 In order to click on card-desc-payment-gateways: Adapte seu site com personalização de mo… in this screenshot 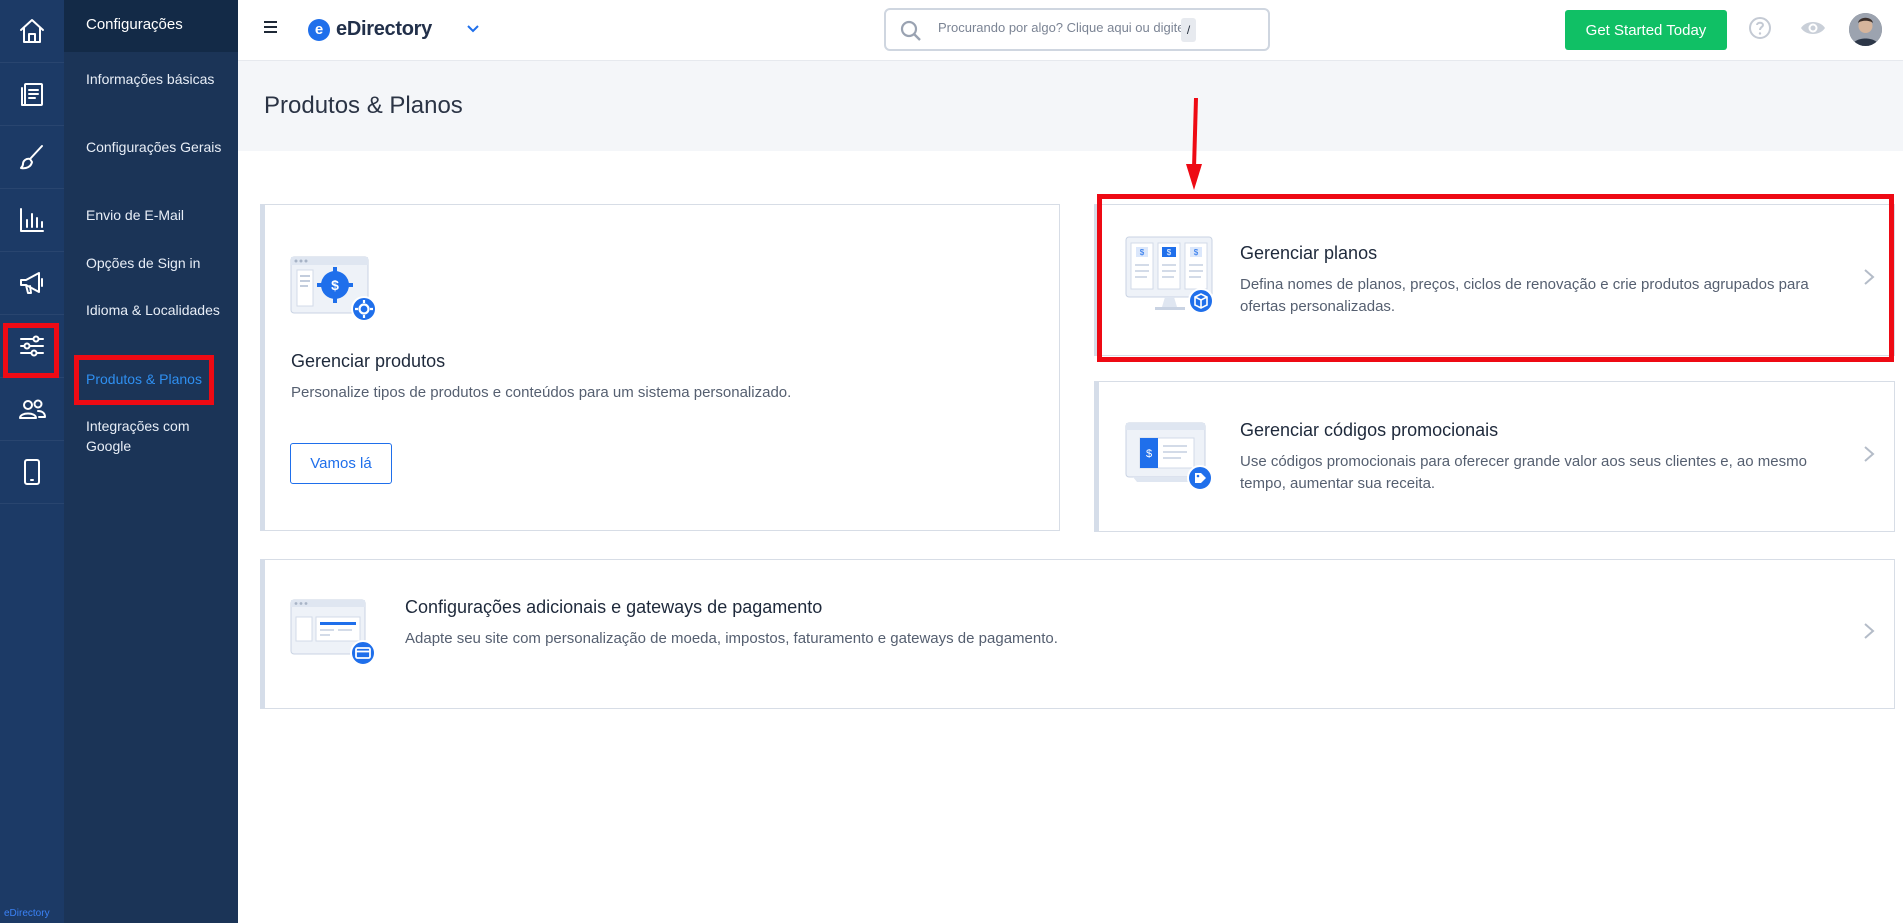, I will do `click(731, 638)`.